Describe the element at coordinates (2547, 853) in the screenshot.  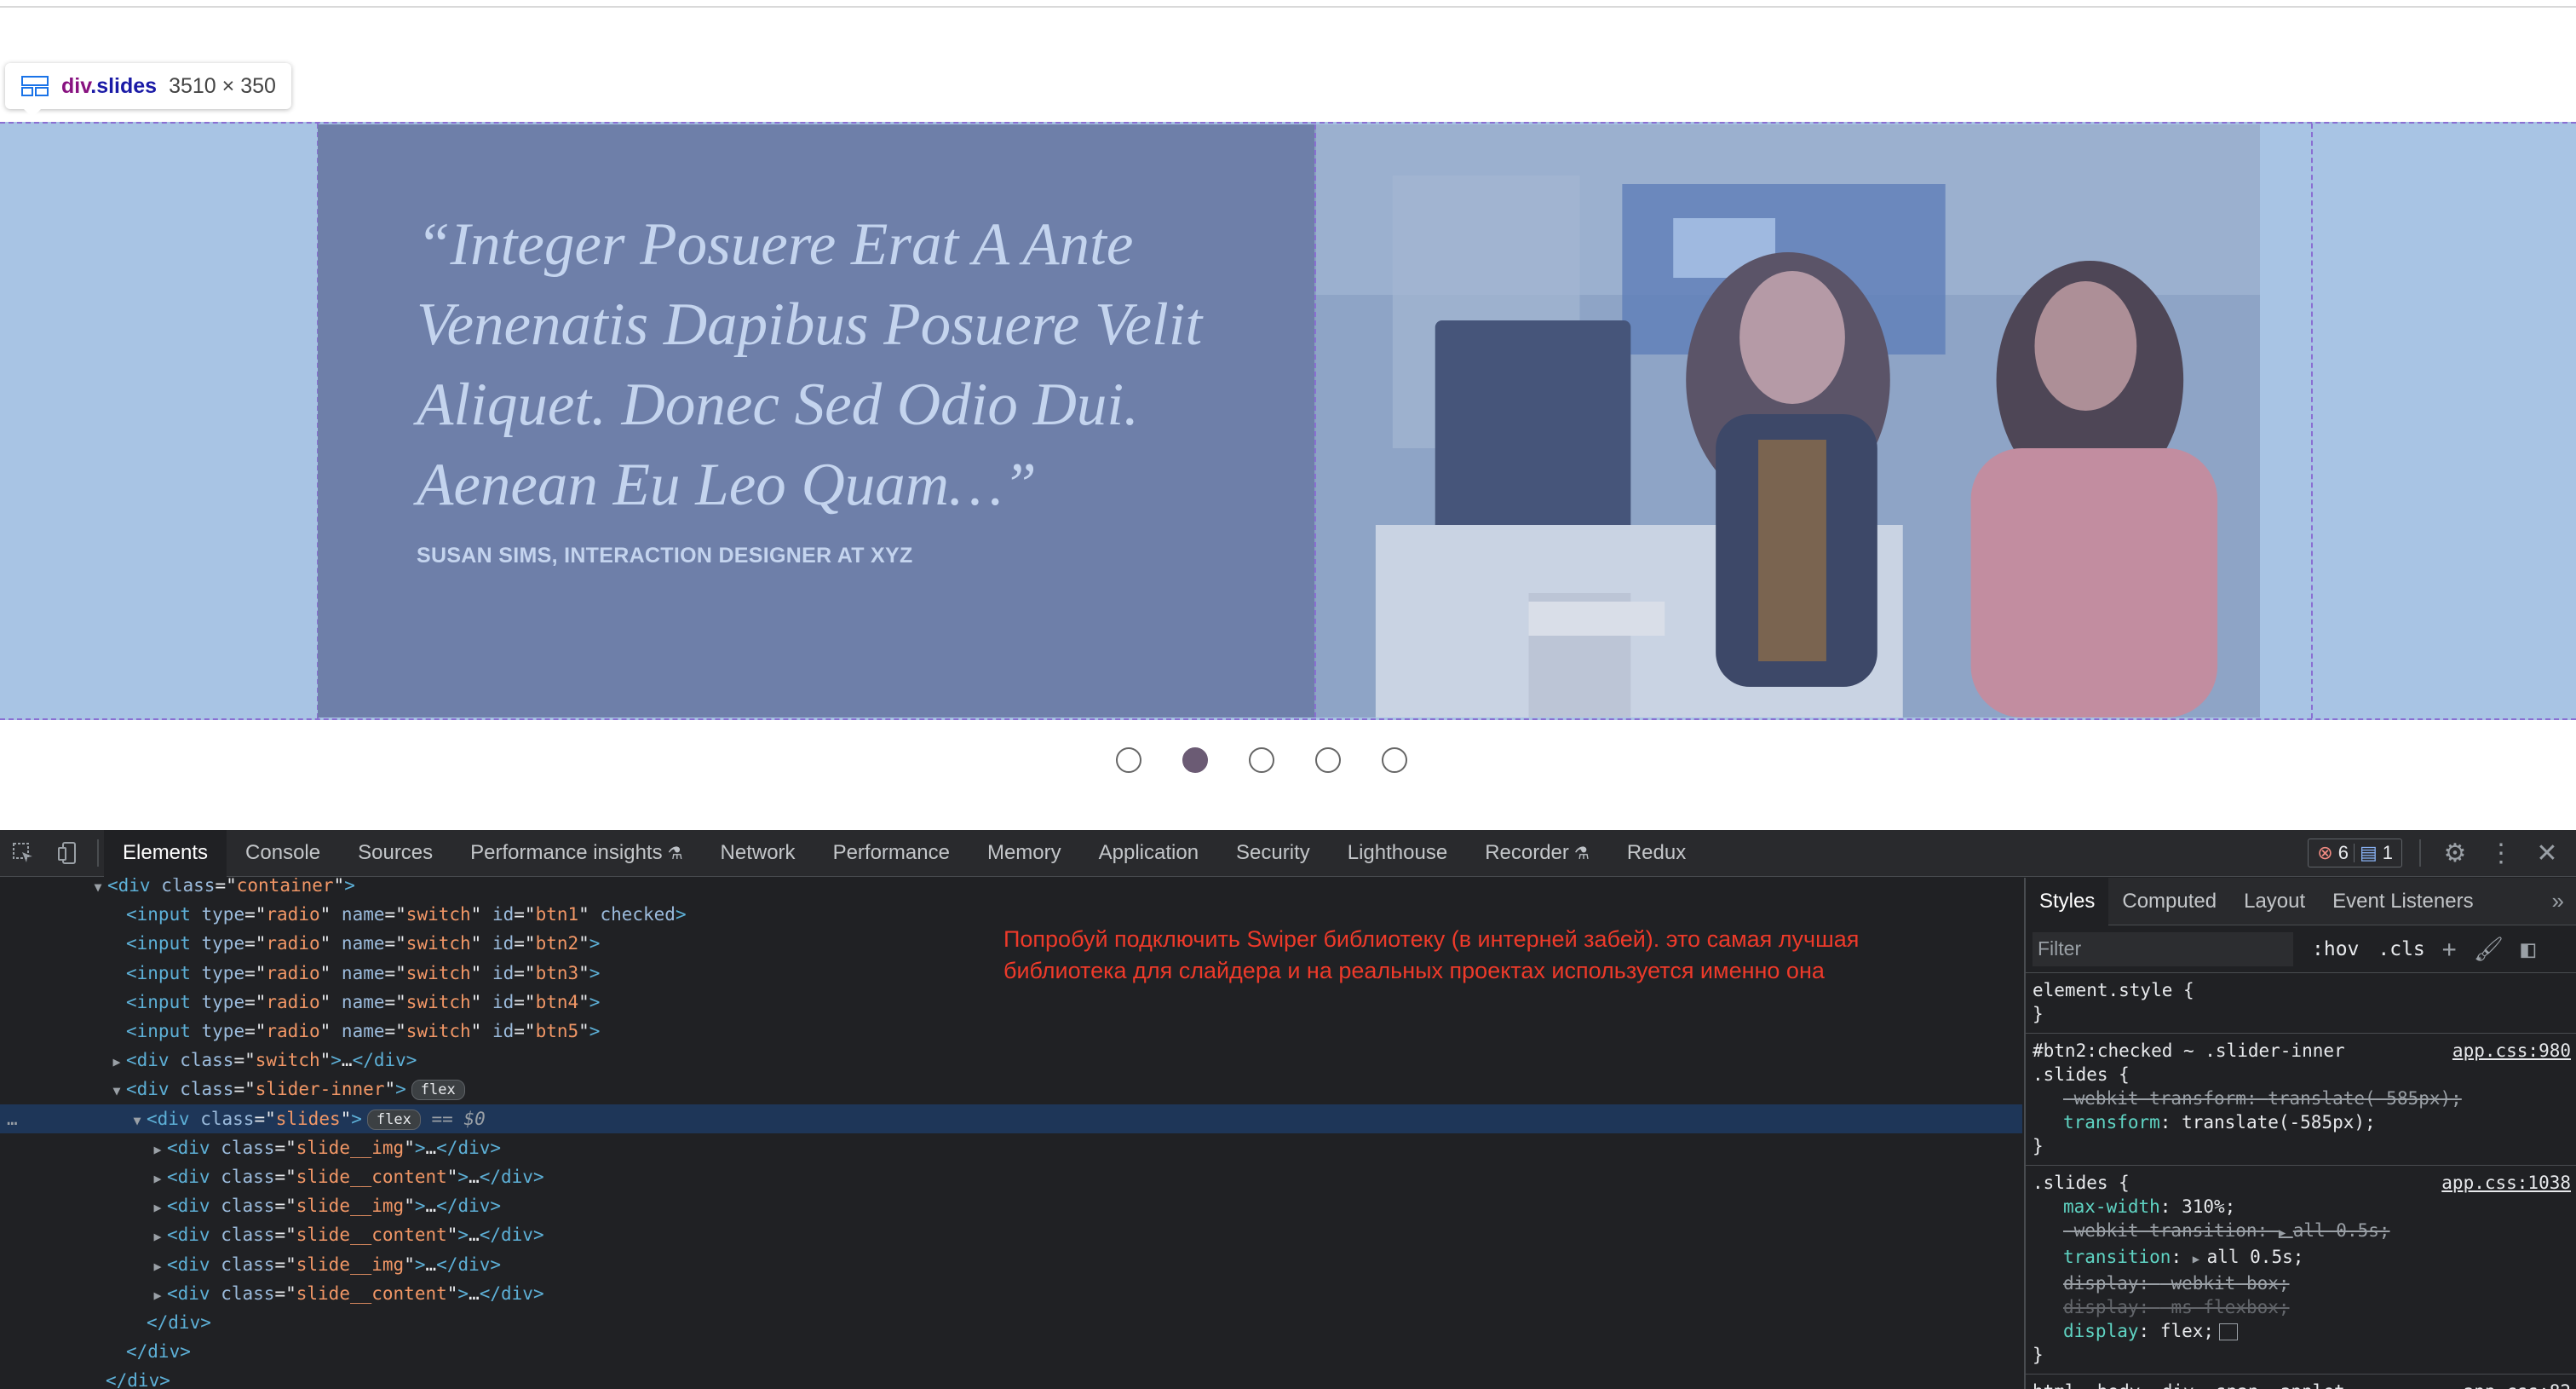
I see `close-icon: ✕` at that location.